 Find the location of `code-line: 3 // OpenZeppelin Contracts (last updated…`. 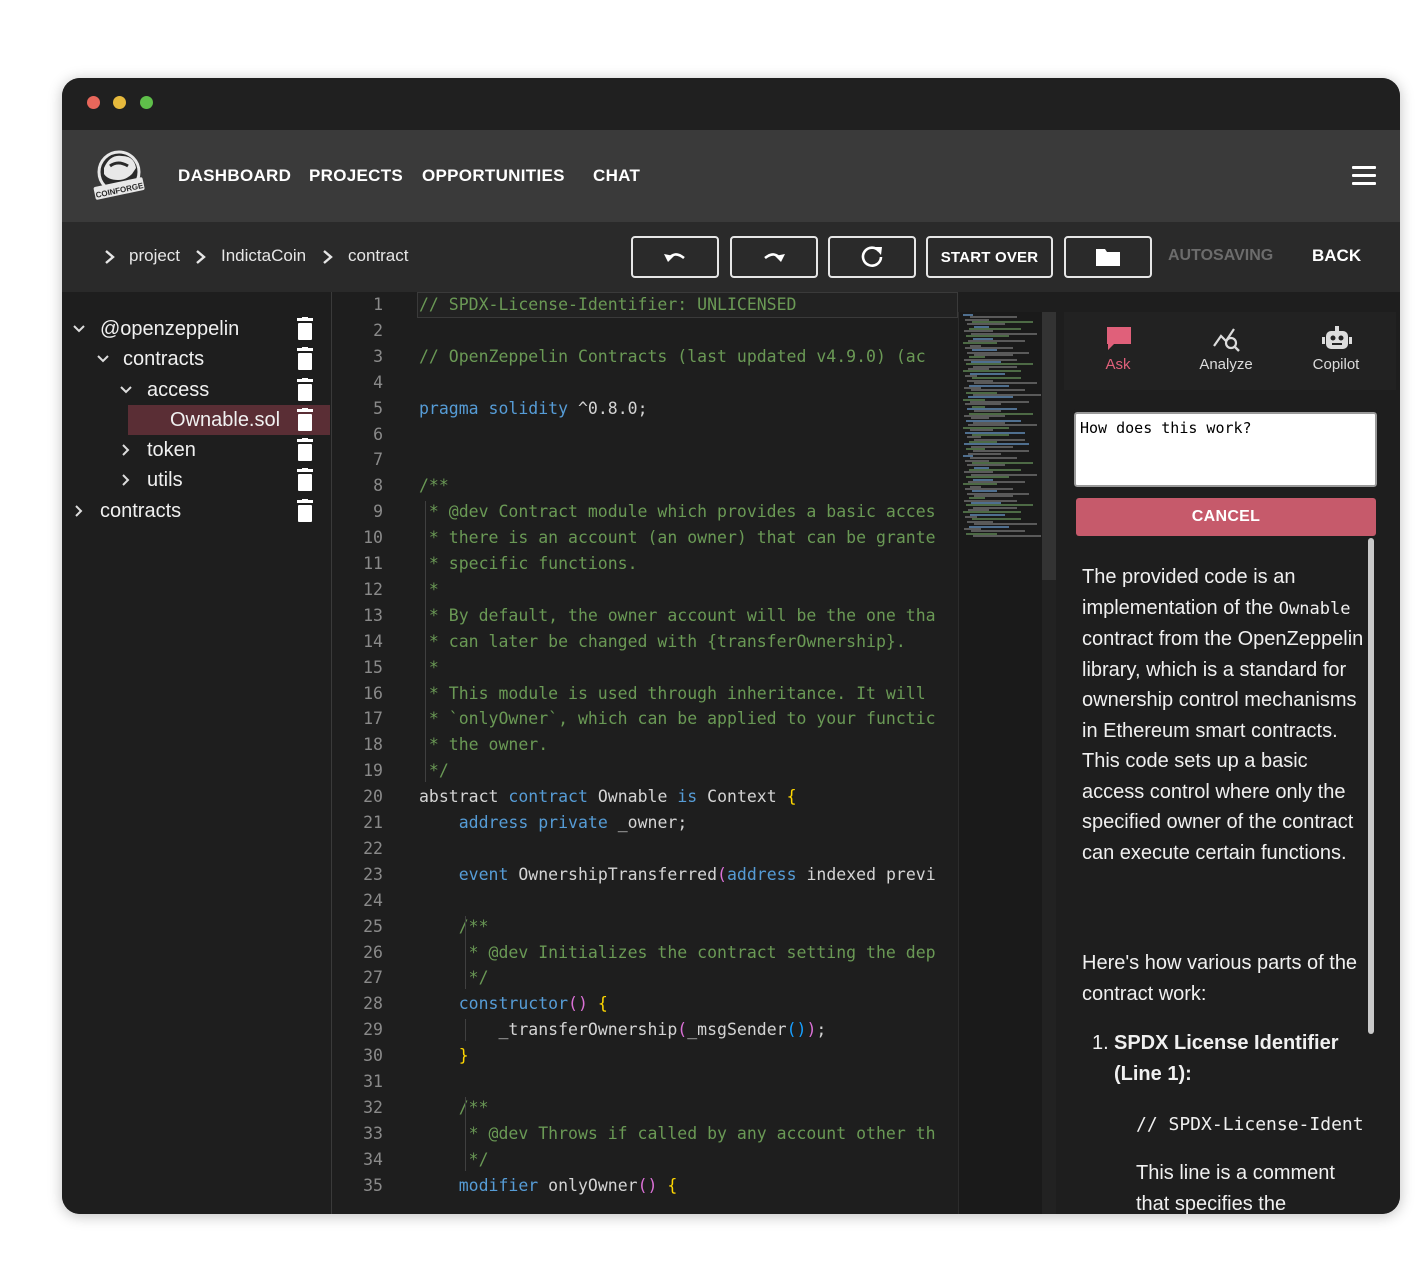

code-line: 3 // OpenZeppelin Contracts (last updated… is located at coordinates (645, 357).